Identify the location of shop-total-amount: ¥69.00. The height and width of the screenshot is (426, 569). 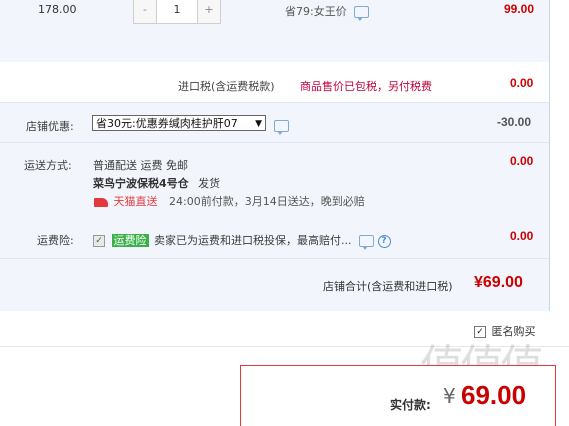
(498, 282).